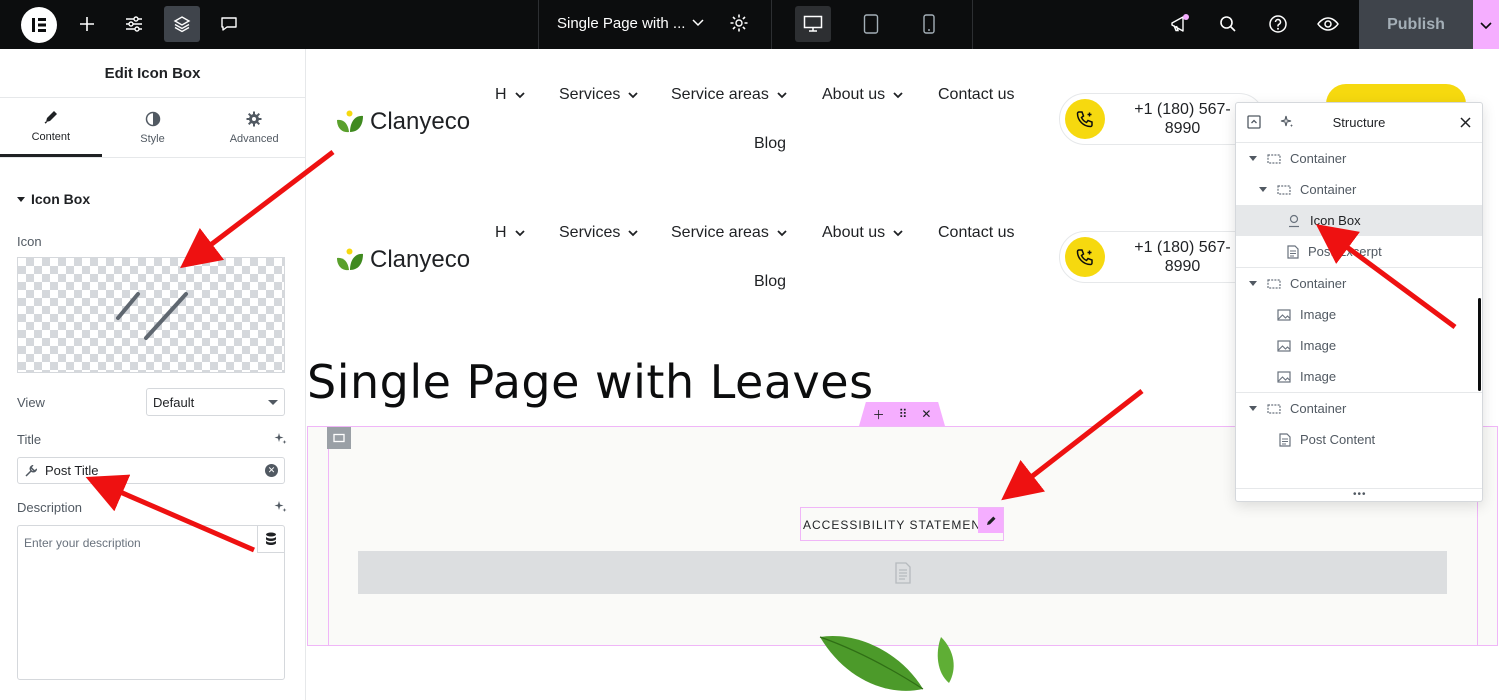 Image resolution: width=1499 pixels, height=700 pixels. I want to click on container-handle: ＋ ⠿ ✕, so click(902, 414).